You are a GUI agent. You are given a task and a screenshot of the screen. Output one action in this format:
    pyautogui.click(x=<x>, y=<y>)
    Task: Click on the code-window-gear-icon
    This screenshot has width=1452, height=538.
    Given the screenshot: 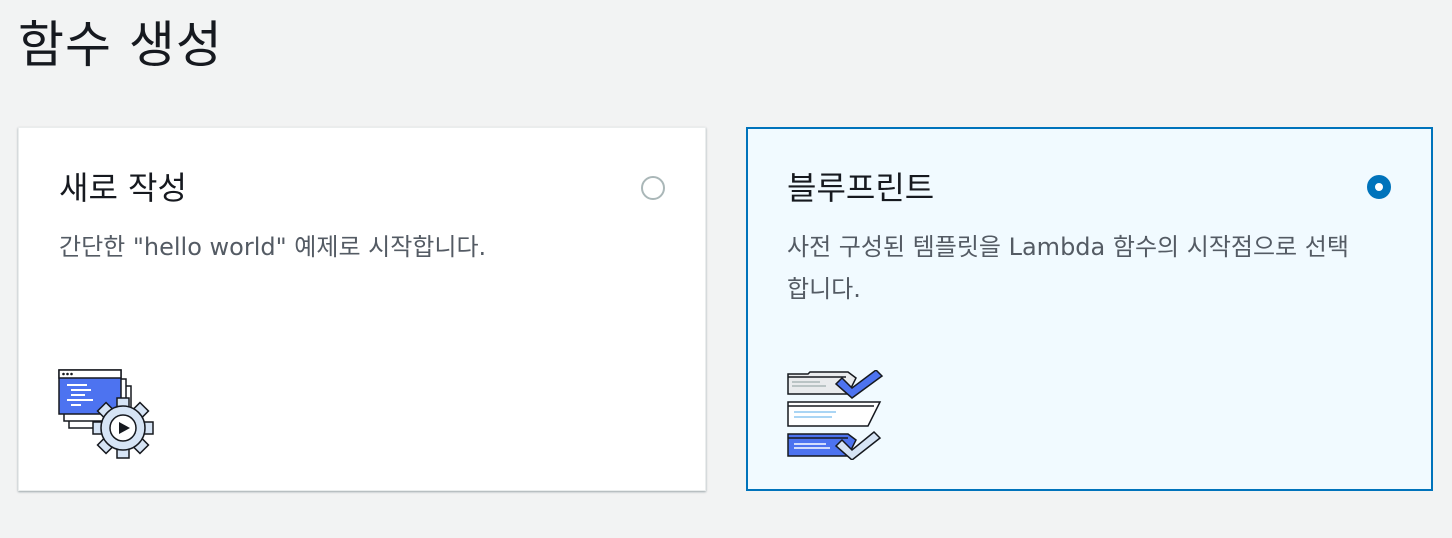 What is the action you would take?
    pyautogui.click(x=107, y=416)
    